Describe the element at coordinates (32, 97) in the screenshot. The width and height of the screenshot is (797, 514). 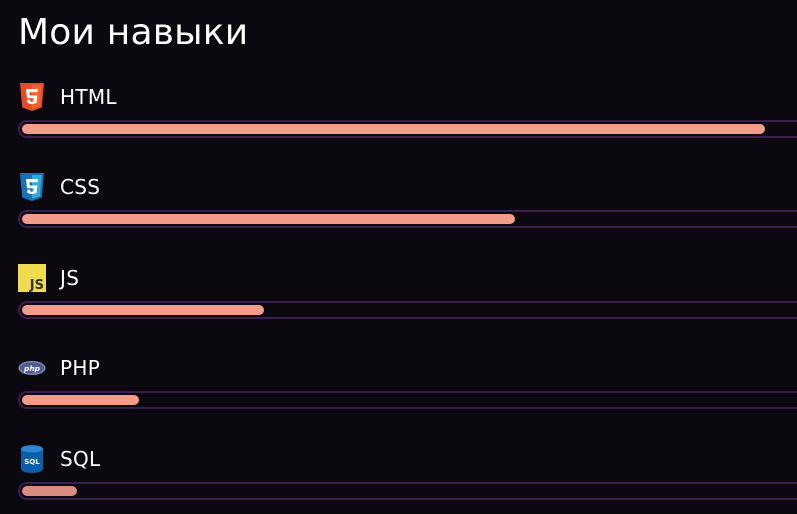
I see `html5-icon` at that location.